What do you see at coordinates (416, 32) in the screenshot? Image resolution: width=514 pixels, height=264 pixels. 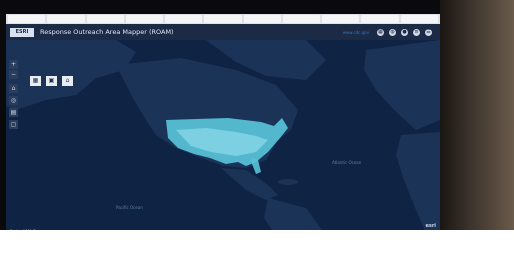 I see `list-icon: ≡` at bounding box center [416, 32].